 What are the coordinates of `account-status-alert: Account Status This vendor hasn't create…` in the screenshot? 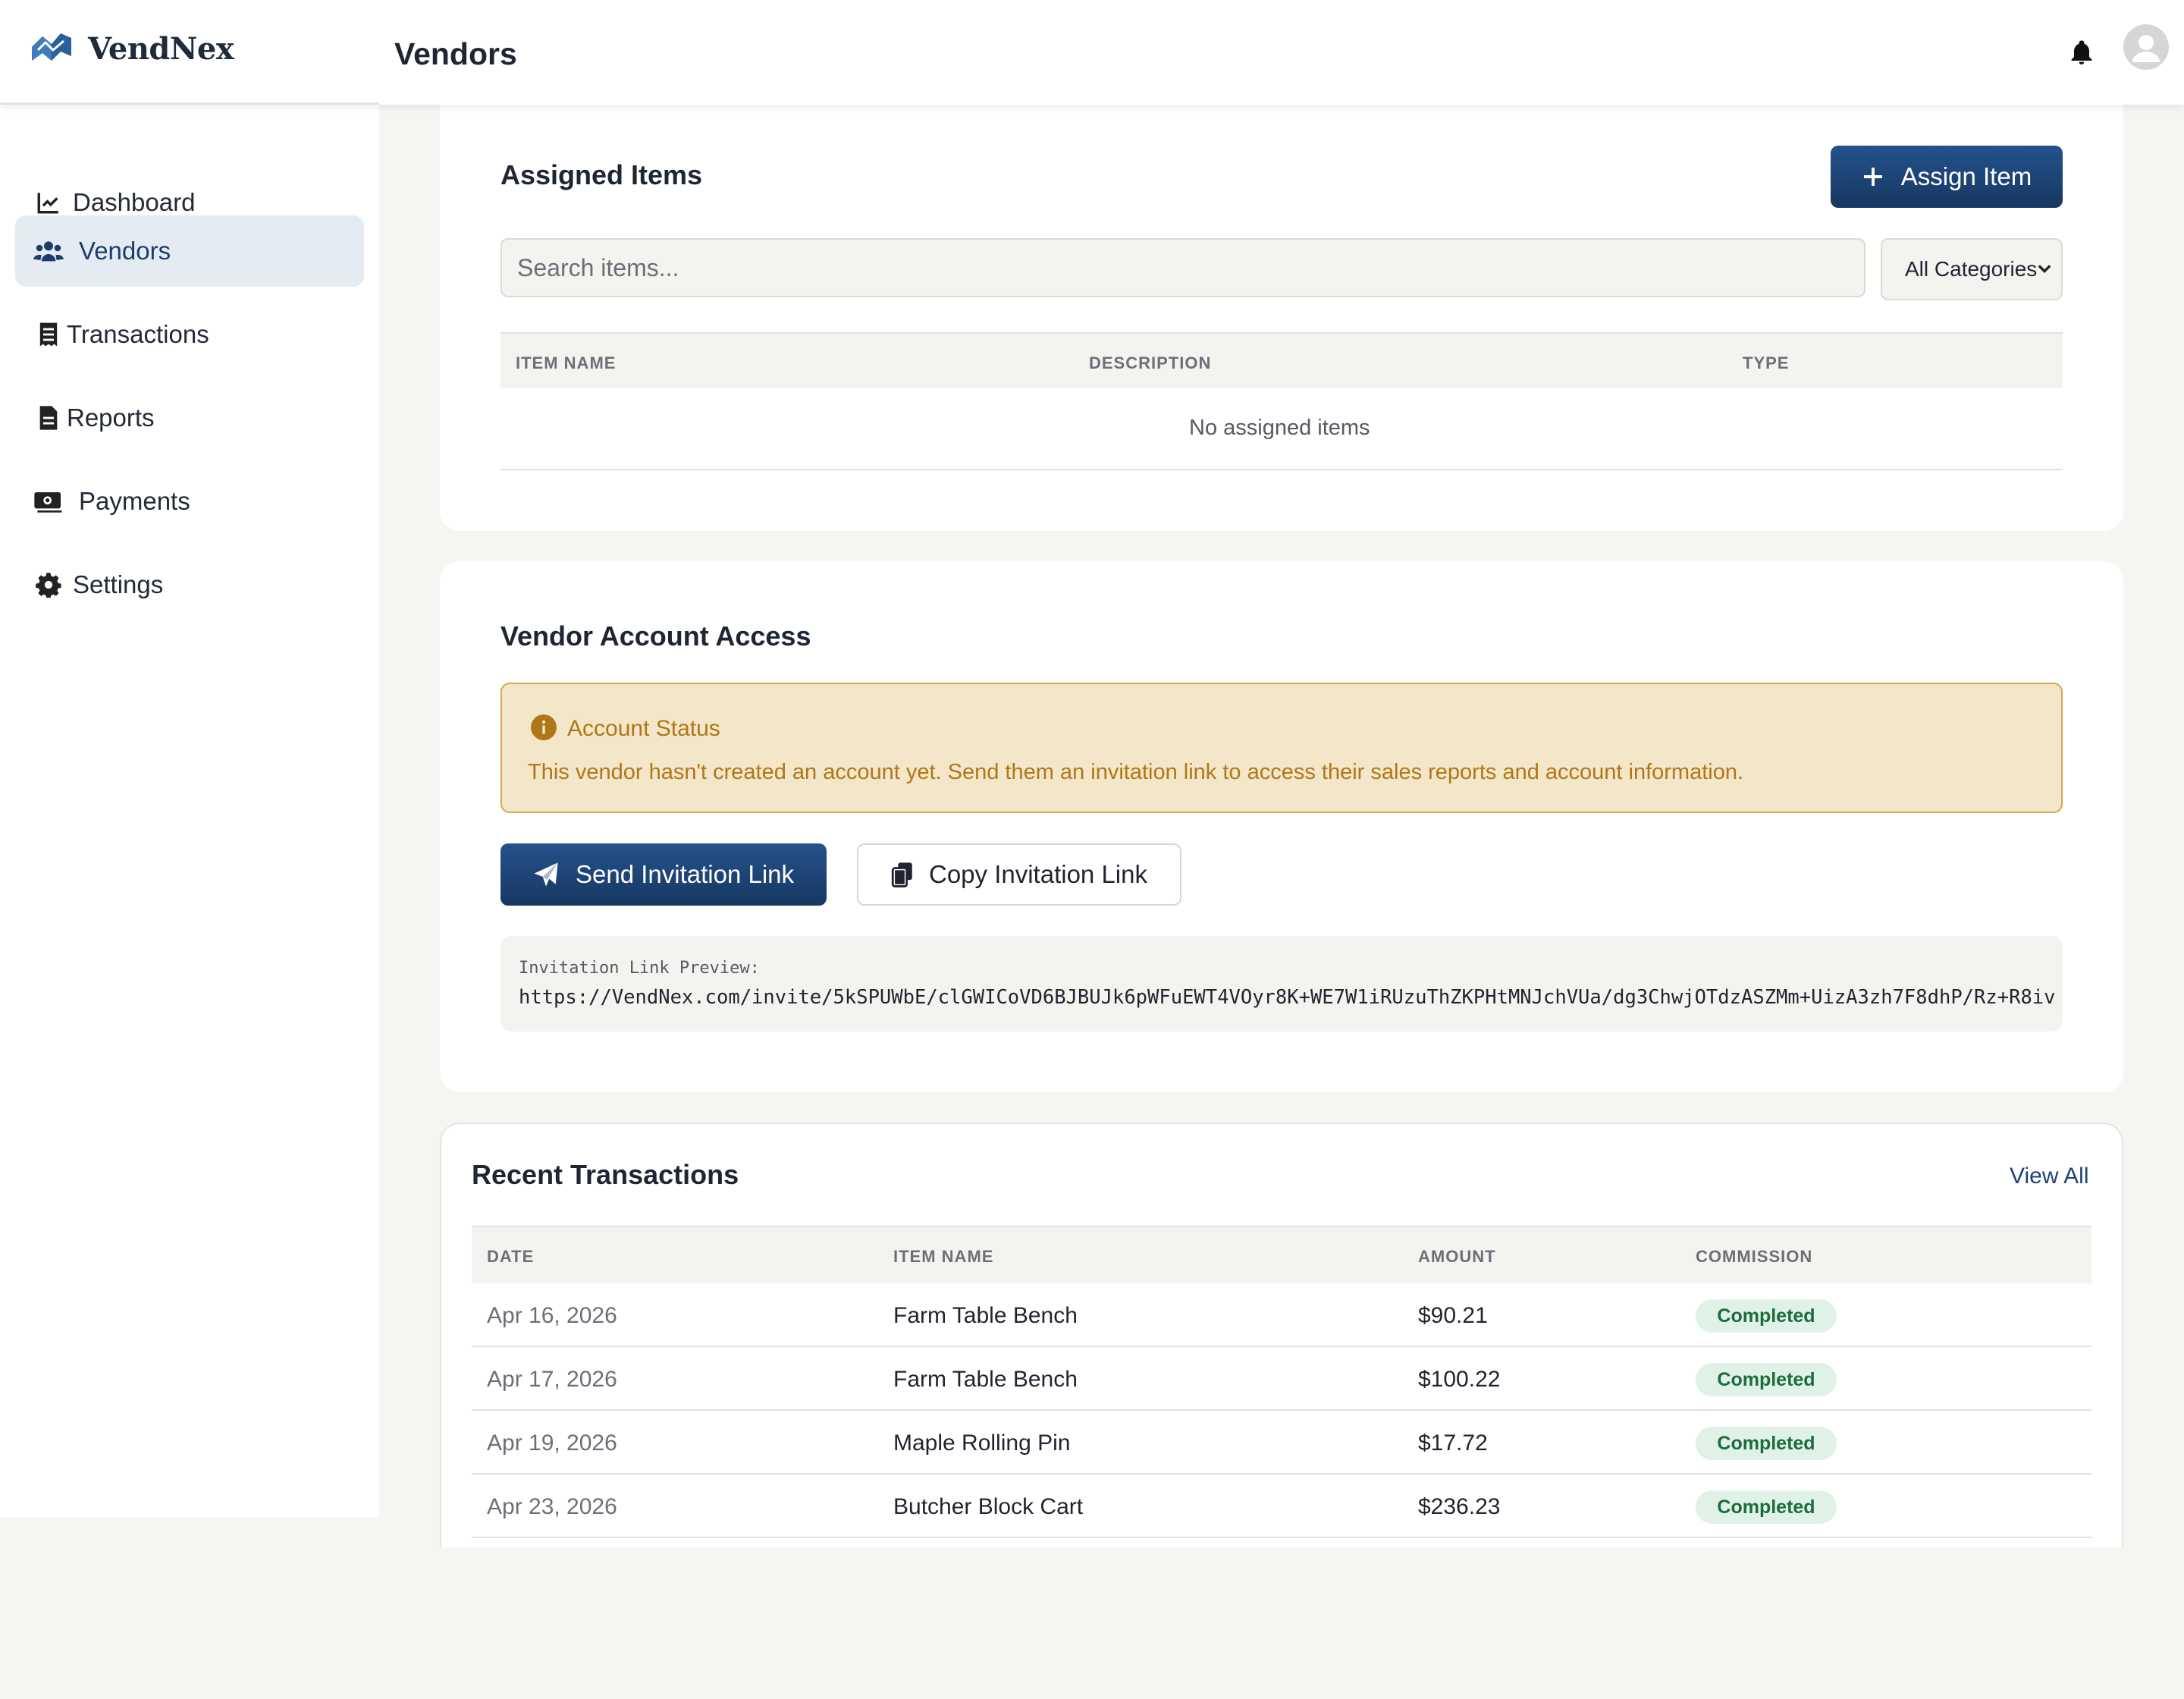 It's located at (1281, 748).